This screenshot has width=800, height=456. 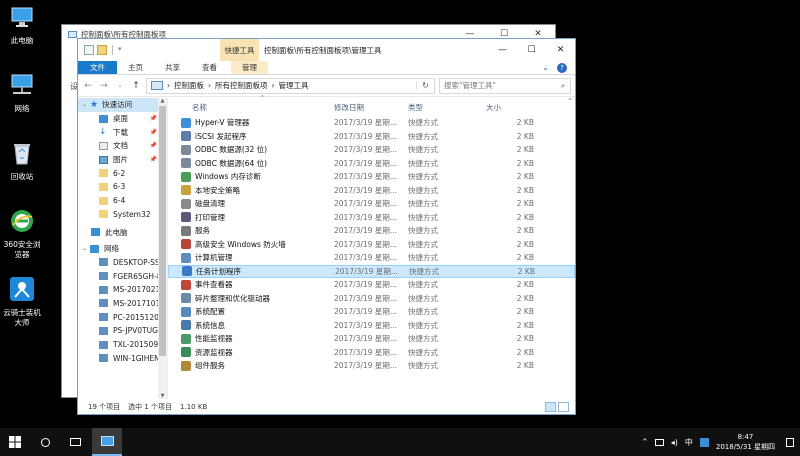 I want to click on volume-icon: ◂), so click(x=674, y=442).